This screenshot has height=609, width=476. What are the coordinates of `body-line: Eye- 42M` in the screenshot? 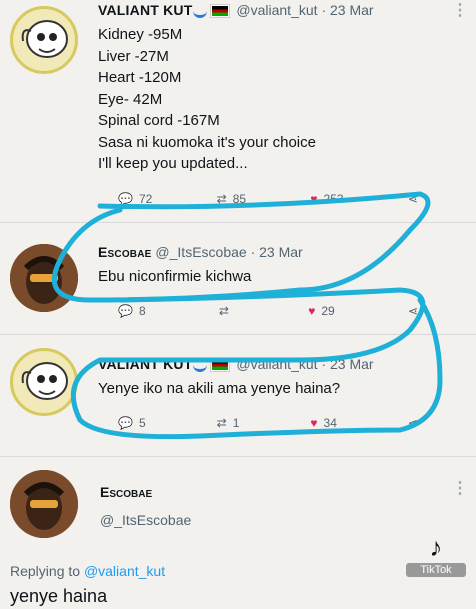 It's located at (130, 99).